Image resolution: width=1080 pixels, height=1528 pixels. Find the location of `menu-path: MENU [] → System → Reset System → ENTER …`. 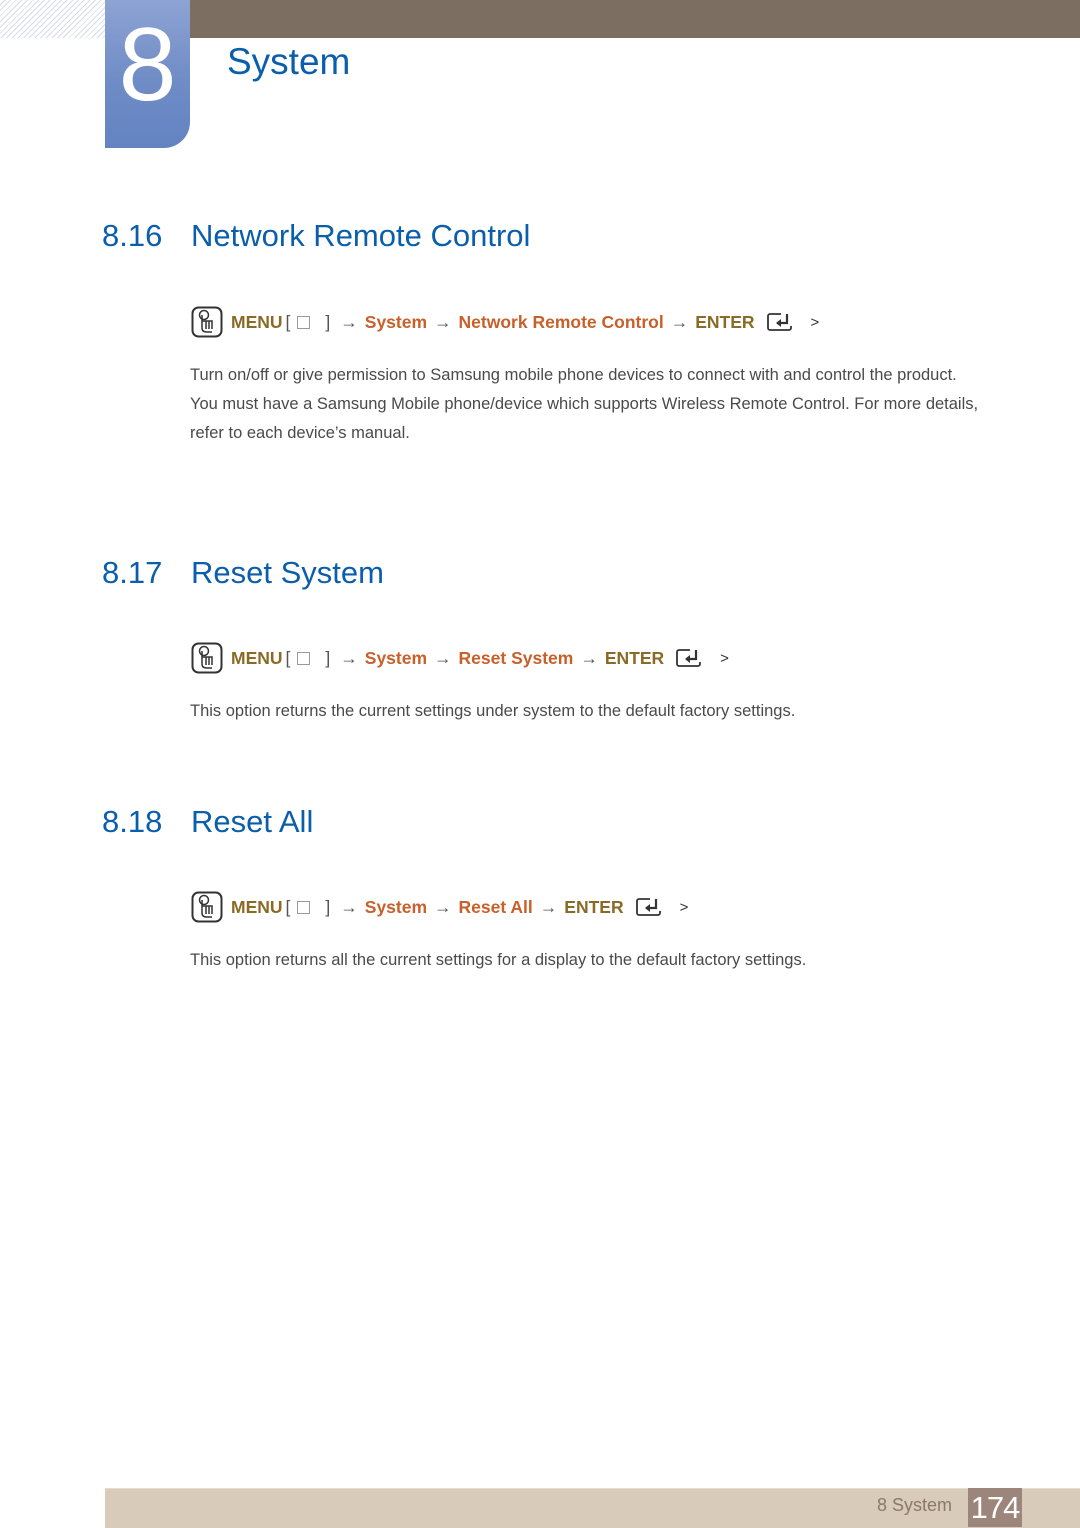

menu-path: MENU [] → System → Reset System → ENTER … is located at coordinates (460, 658).